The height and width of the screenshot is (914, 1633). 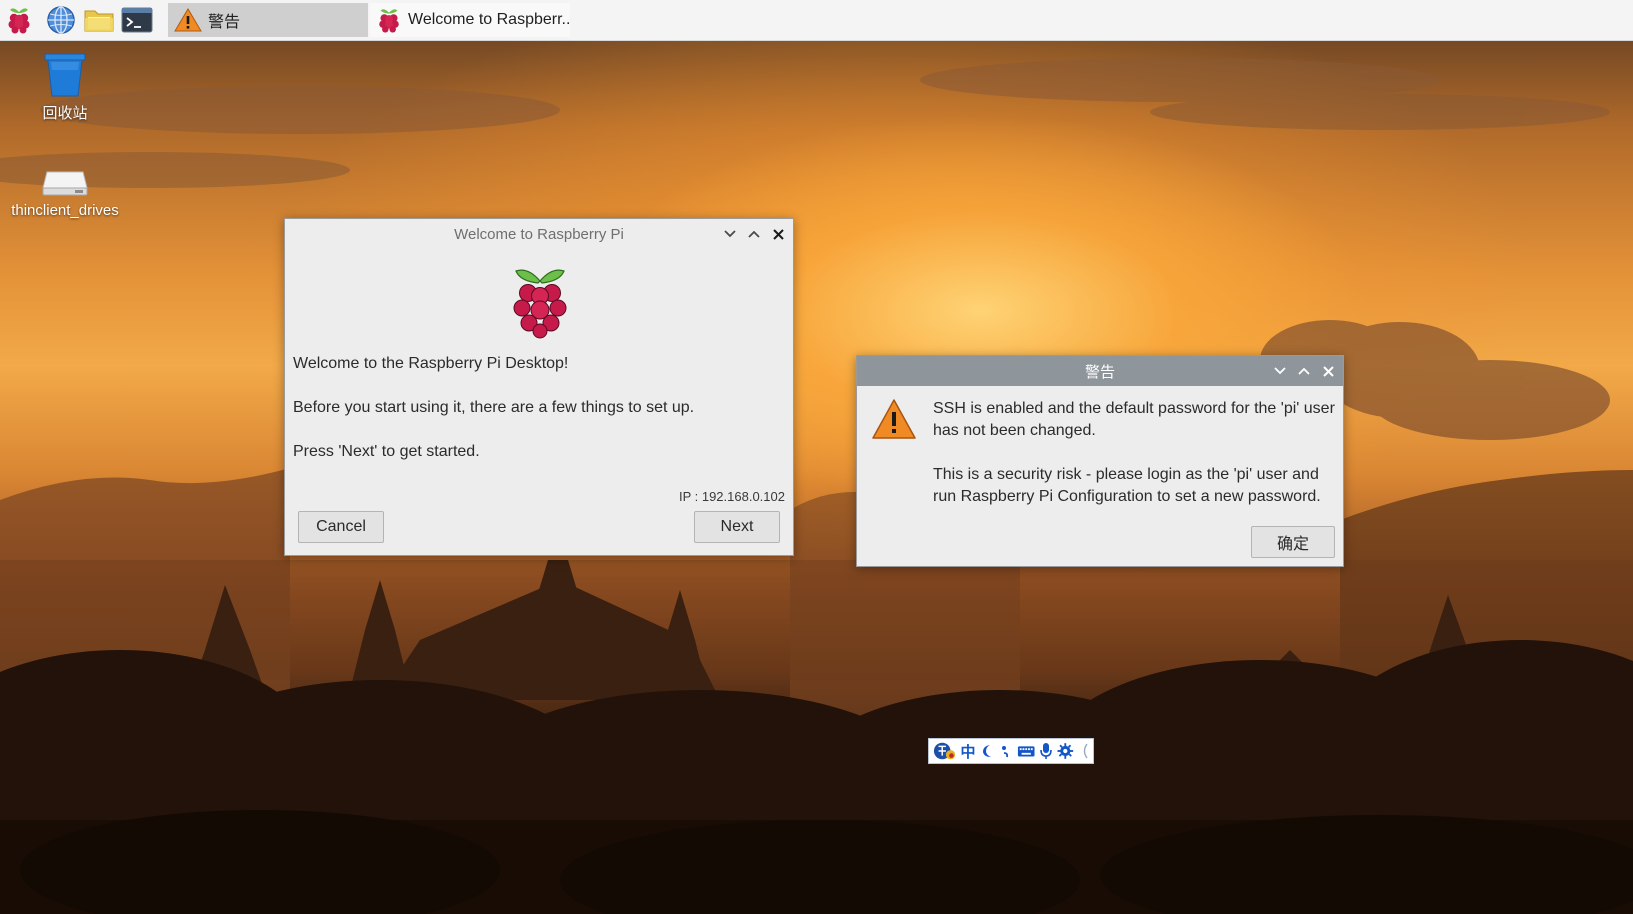 I want to click on globe-icon, so click(x=61, y=20).